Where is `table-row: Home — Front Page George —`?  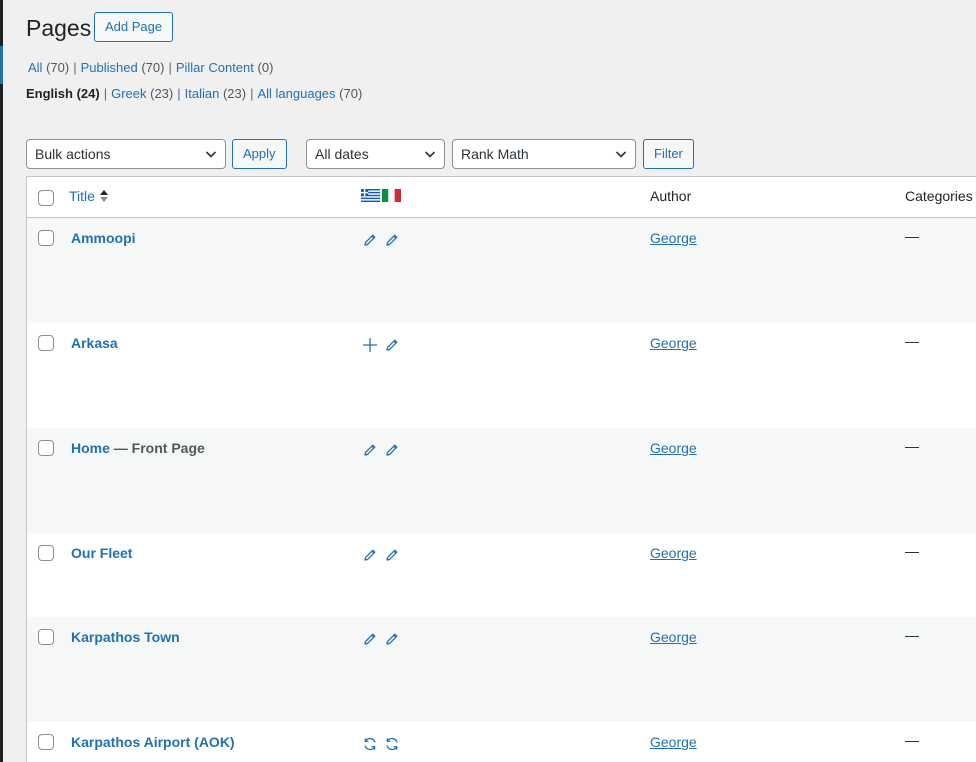
table-row: Home — Front Page George — is located at coordinates (501, 480).